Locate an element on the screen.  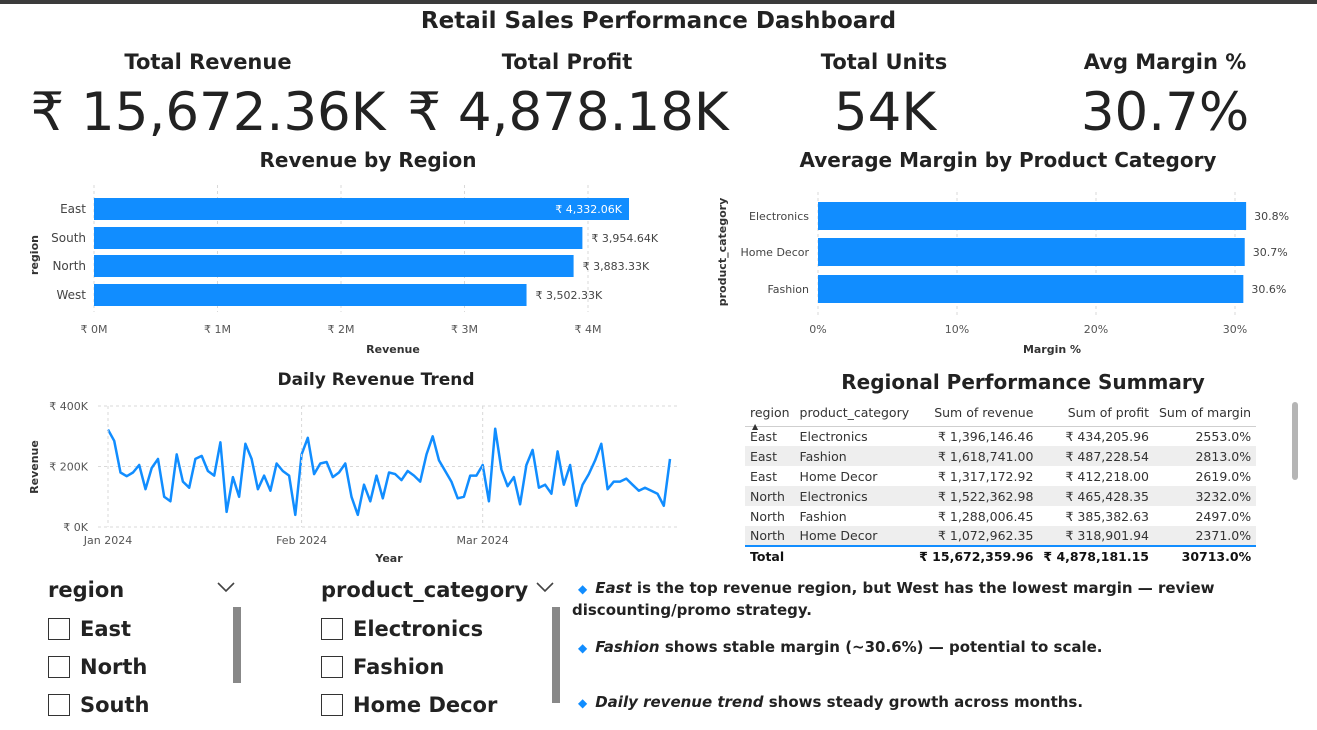
region-slicer: region East North South is located at coordinates (148, 653).